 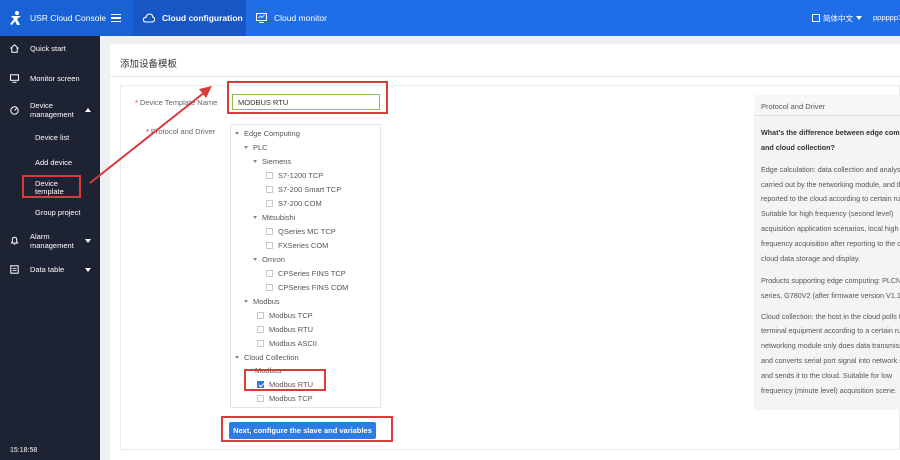 I want to click on tree-node-edge-computing: Edge Computing, so click(x=267, y=133).